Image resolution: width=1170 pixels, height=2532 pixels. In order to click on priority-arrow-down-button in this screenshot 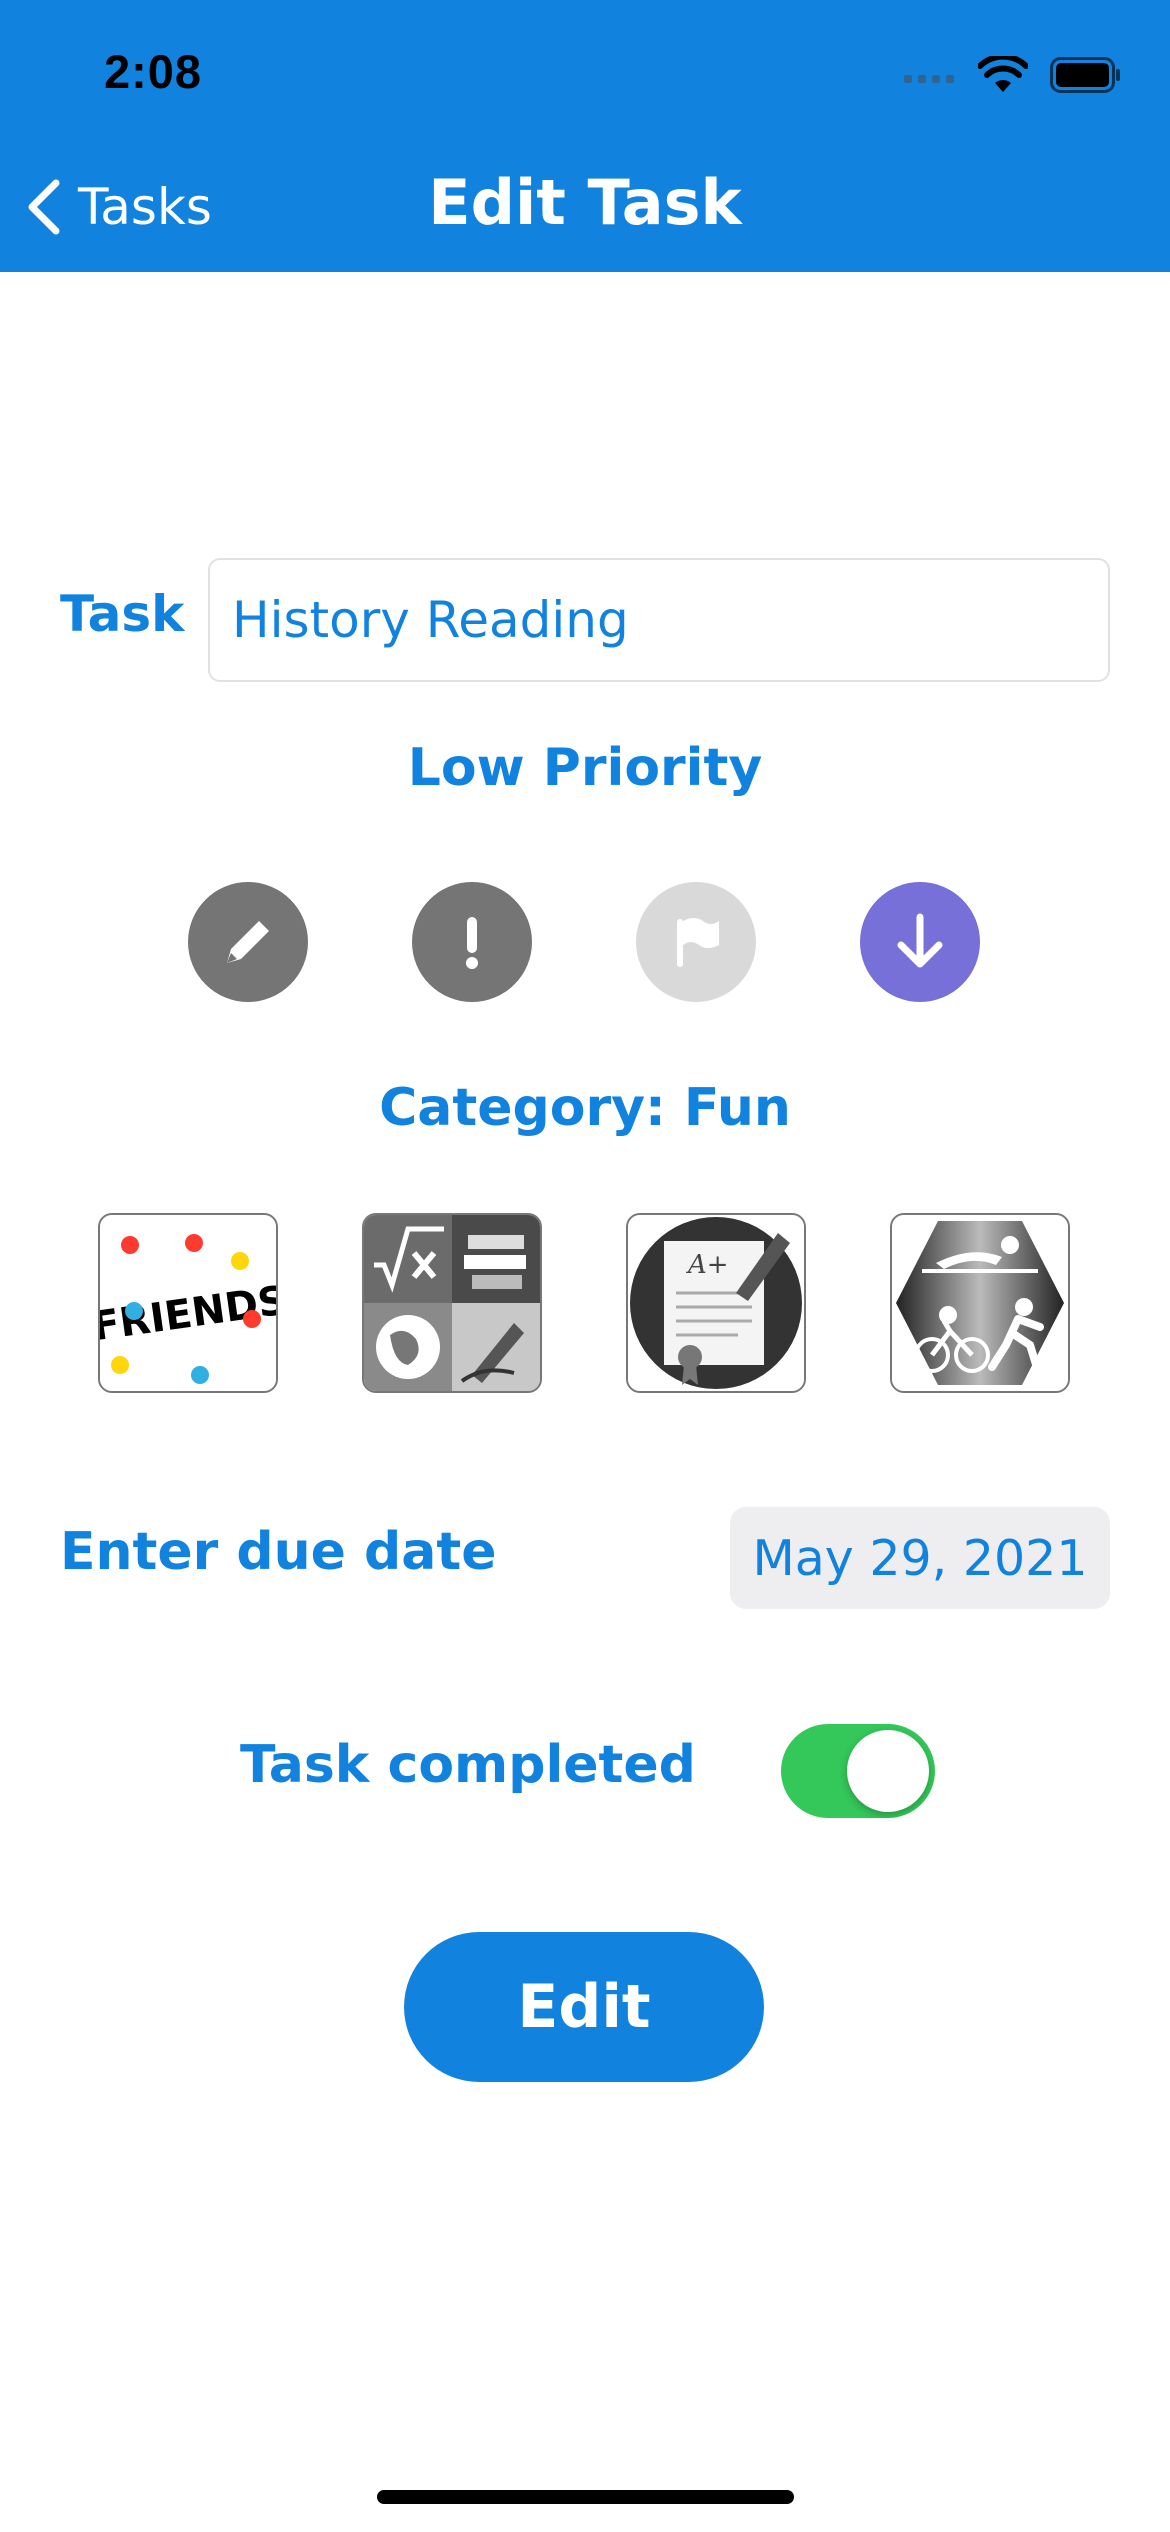, I will do `click(920, 942)`.